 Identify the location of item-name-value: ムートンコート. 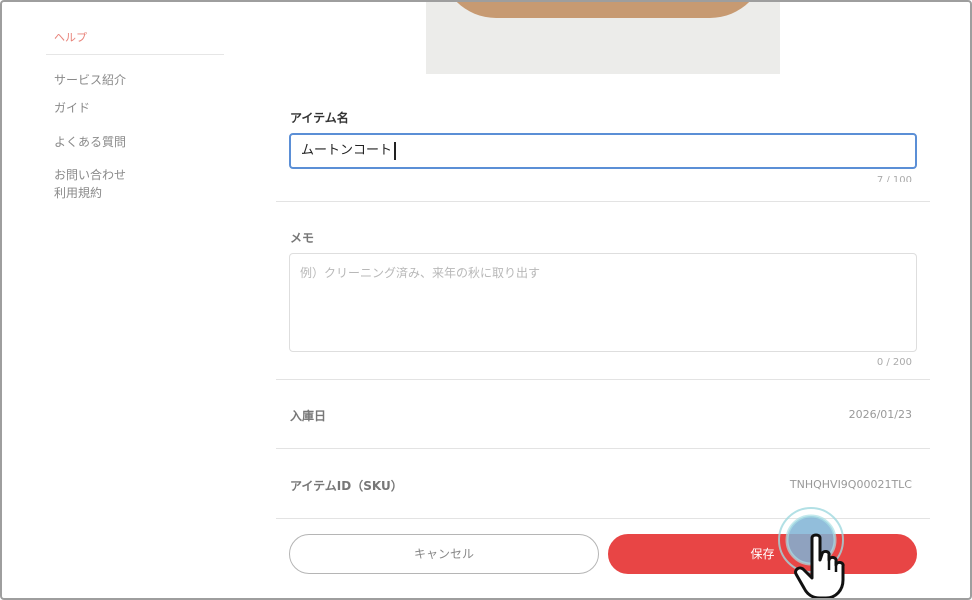
(347, 150).